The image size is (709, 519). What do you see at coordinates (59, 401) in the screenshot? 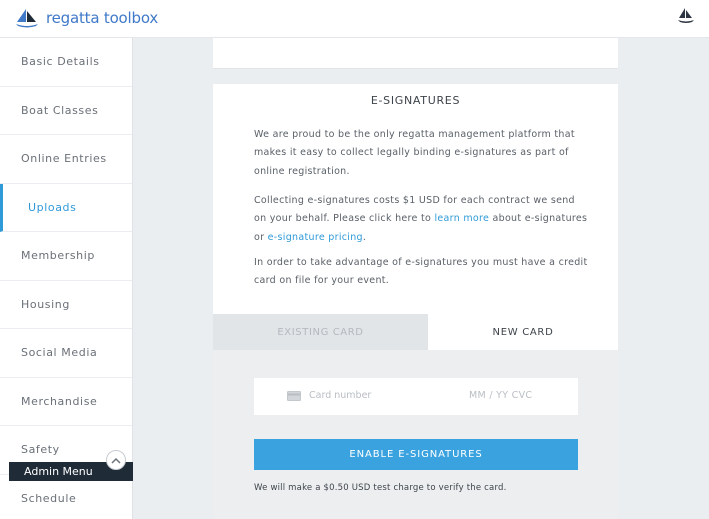
I see `sidebar-item-label: Merchandise` at bounding box center [59, 401].